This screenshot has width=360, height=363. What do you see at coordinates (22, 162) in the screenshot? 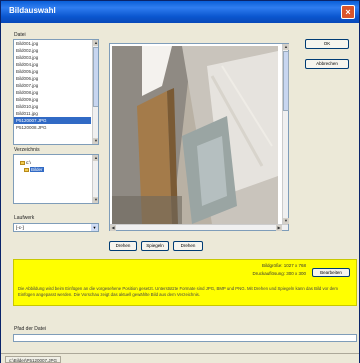
I see `folder-icon` at bounding box center [22, 162].